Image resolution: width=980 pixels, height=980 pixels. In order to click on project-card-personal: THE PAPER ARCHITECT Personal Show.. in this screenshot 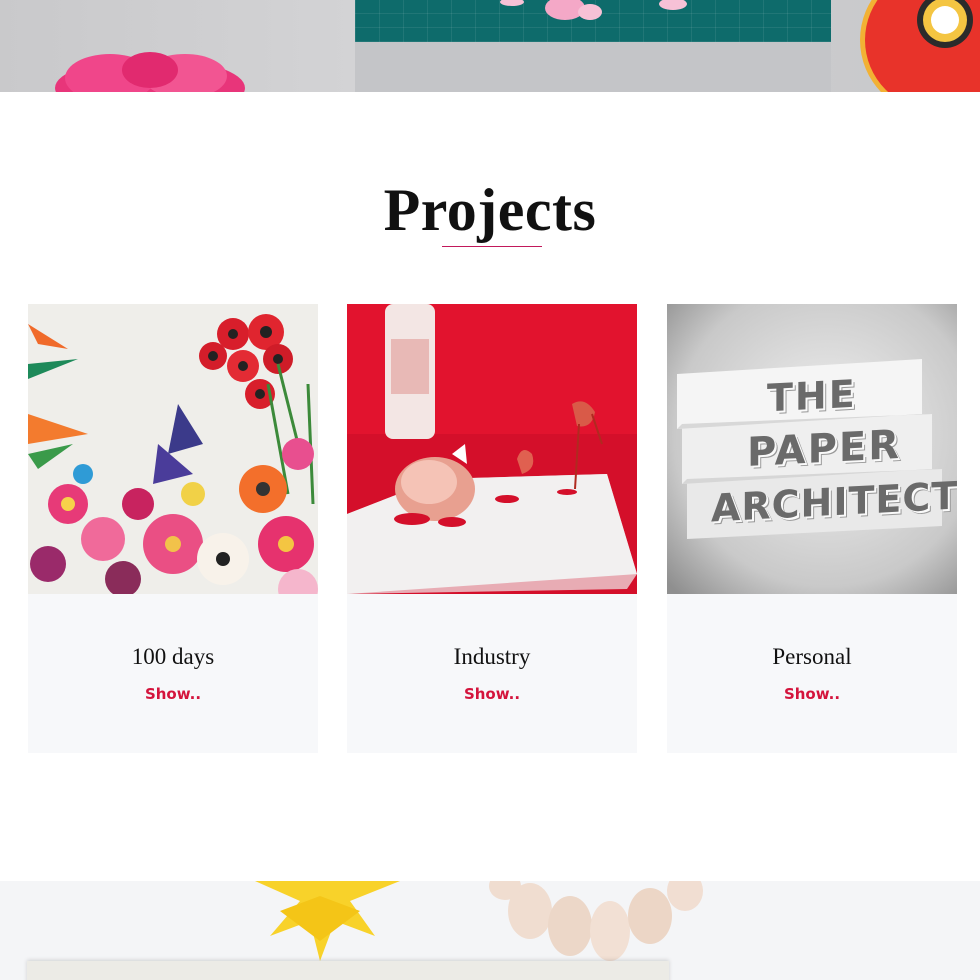, I will do `click(812, 528)`.